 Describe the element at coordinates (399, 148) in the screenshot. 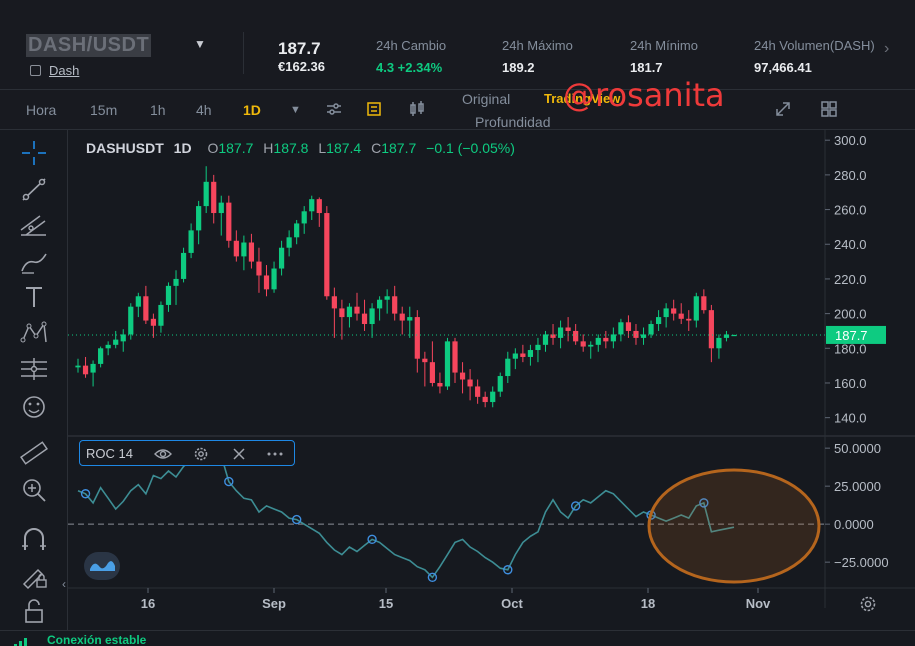

I see `legend-close: 187.7` at that location.